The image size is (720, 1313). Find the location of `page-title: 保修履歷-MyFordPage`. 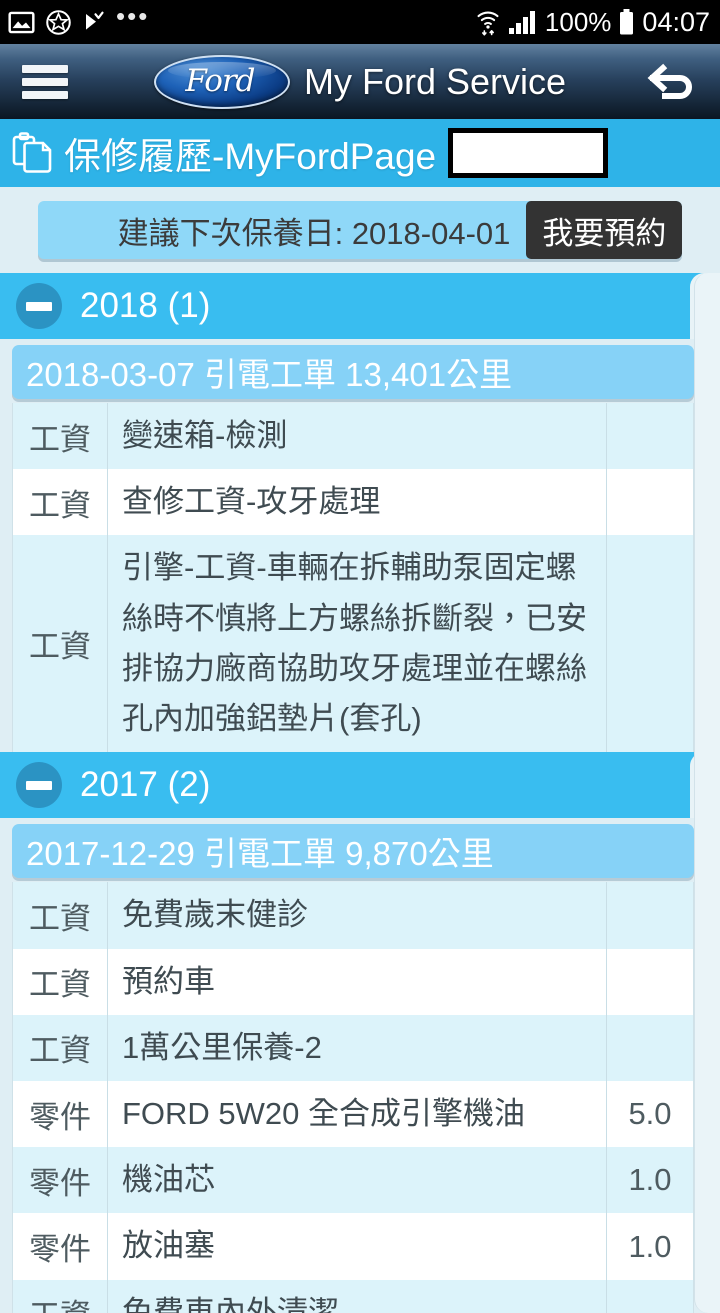

page-title: 保修履歷-MyFordPage is located at coordinates (250, 156).